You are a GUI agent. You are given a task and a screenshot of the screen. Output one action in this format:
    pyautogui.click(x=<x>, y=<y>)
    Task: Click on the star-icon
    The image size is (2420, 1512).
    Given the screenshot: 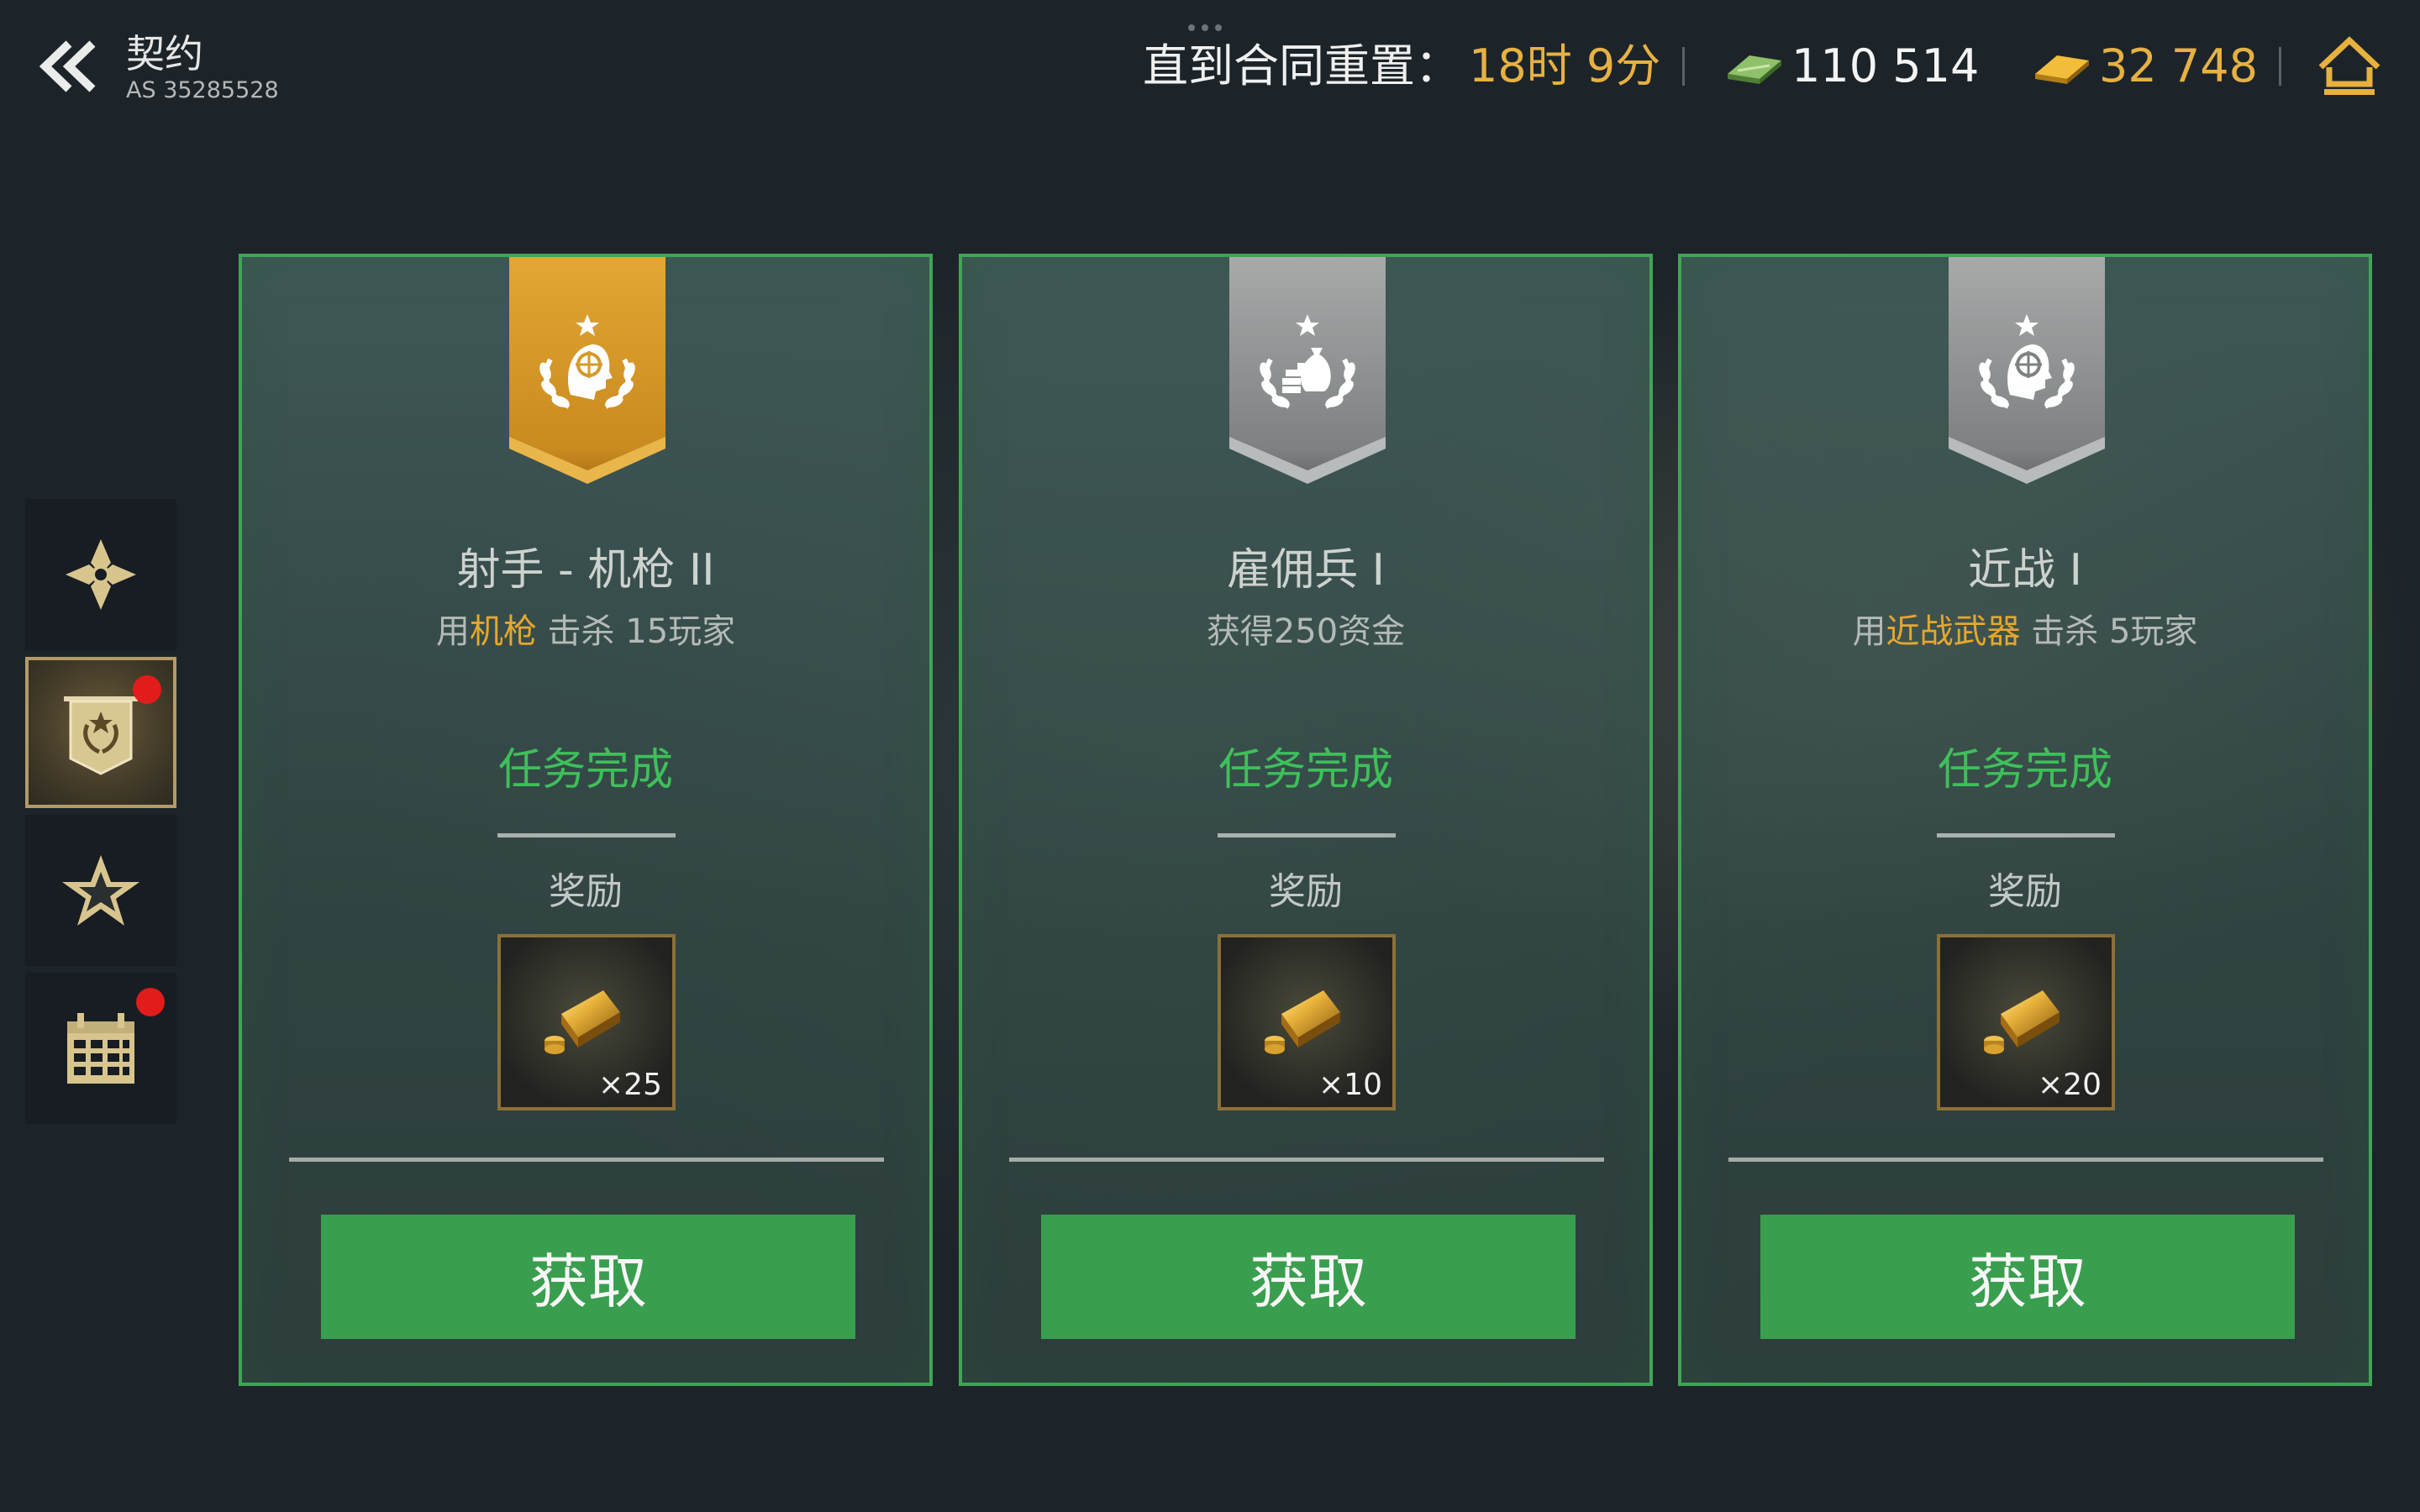 What is the action you would take?
    pyautogui.click(x=100, y=890)
    